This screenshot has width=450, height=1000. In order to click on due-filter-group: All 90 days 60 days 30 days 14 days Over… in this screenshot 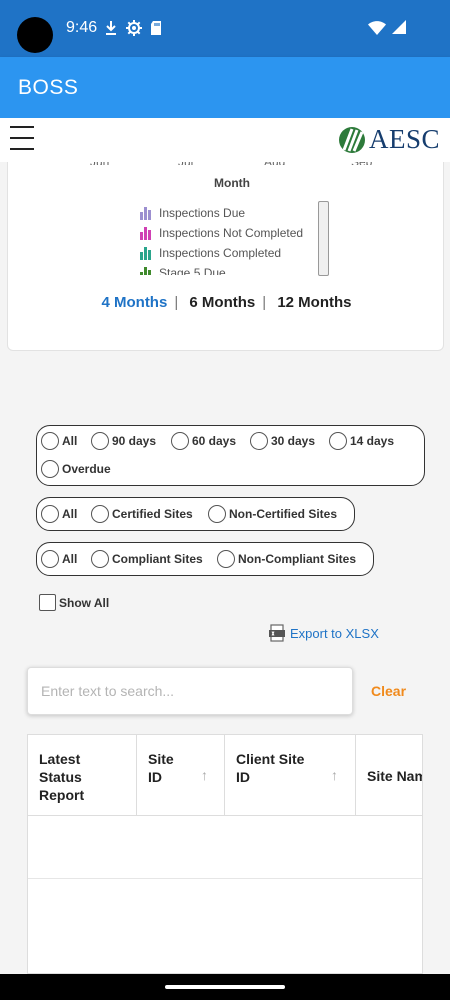, I will do `click(230, 455)`.